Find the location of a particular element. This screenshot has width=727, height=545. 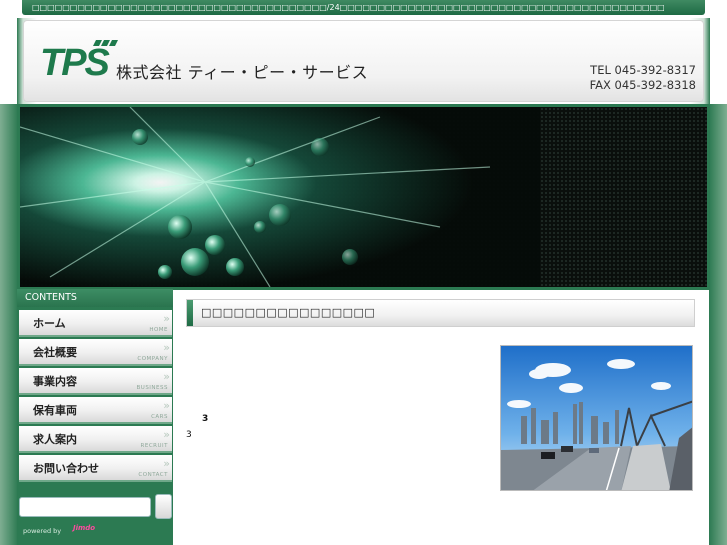

phone-number: TEL 045-392-8317 is located at coordinates (643, 70).